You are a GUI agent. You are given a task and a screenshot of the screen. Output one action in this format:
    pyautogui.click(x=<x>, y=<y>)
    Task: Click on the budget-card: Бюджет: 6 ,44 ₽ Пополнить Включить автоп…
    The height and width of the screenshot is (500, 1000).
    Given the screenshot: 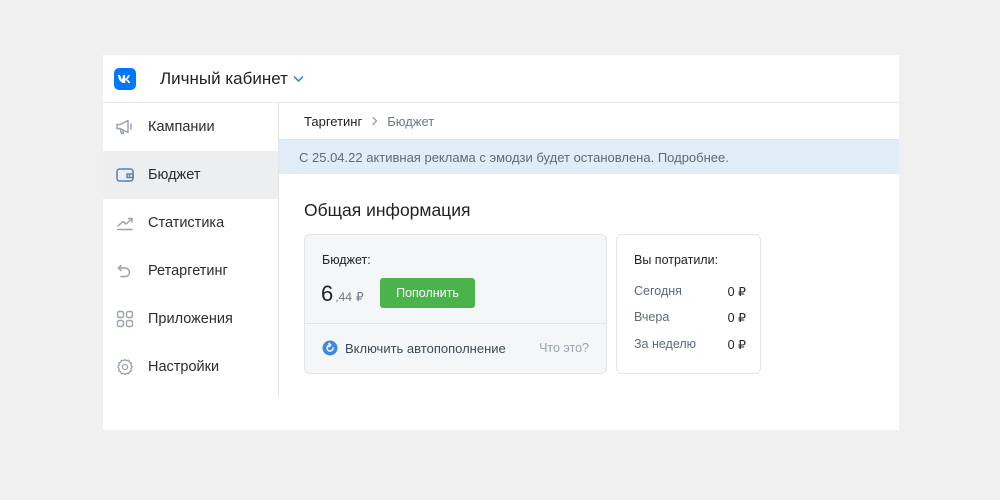 What is the action you would take?
    pyautogui.click(x=455, y=304)
    